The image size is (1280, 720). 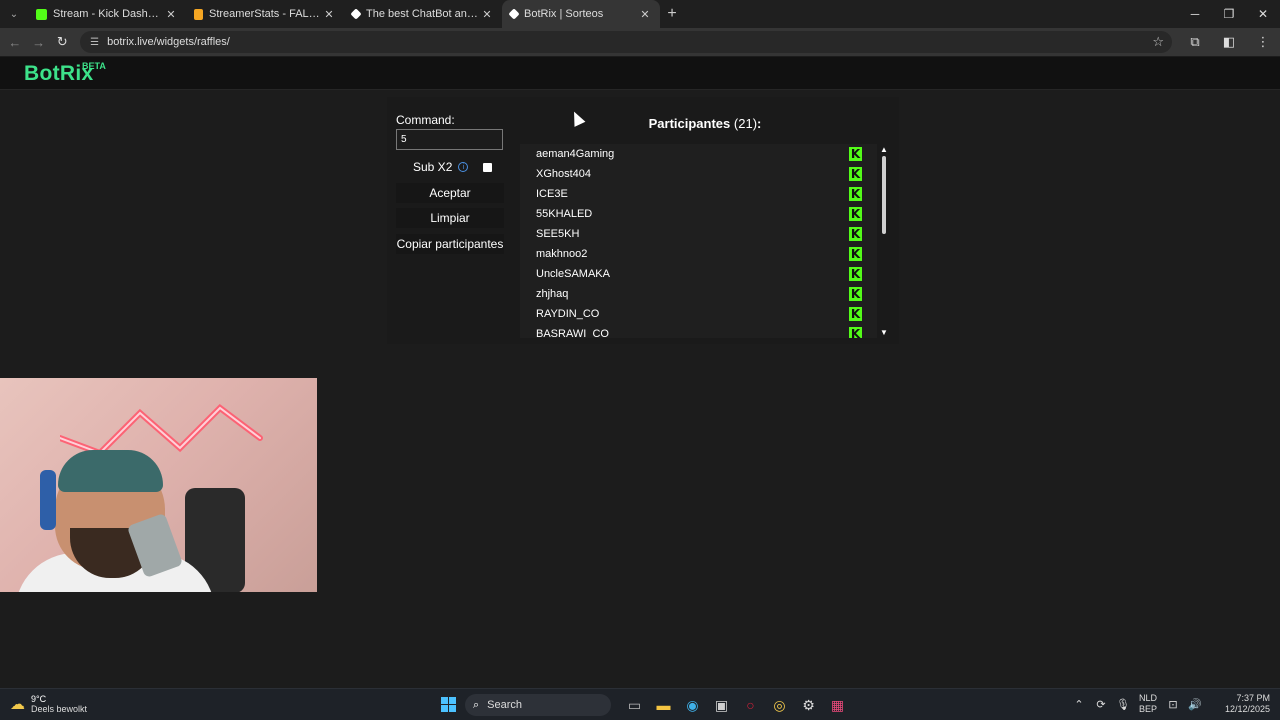 What do you see at coordinates (698, 331) in the screenshot?
I see `list-item: BASRAWI_CO K` at bounding box center [698, 331].